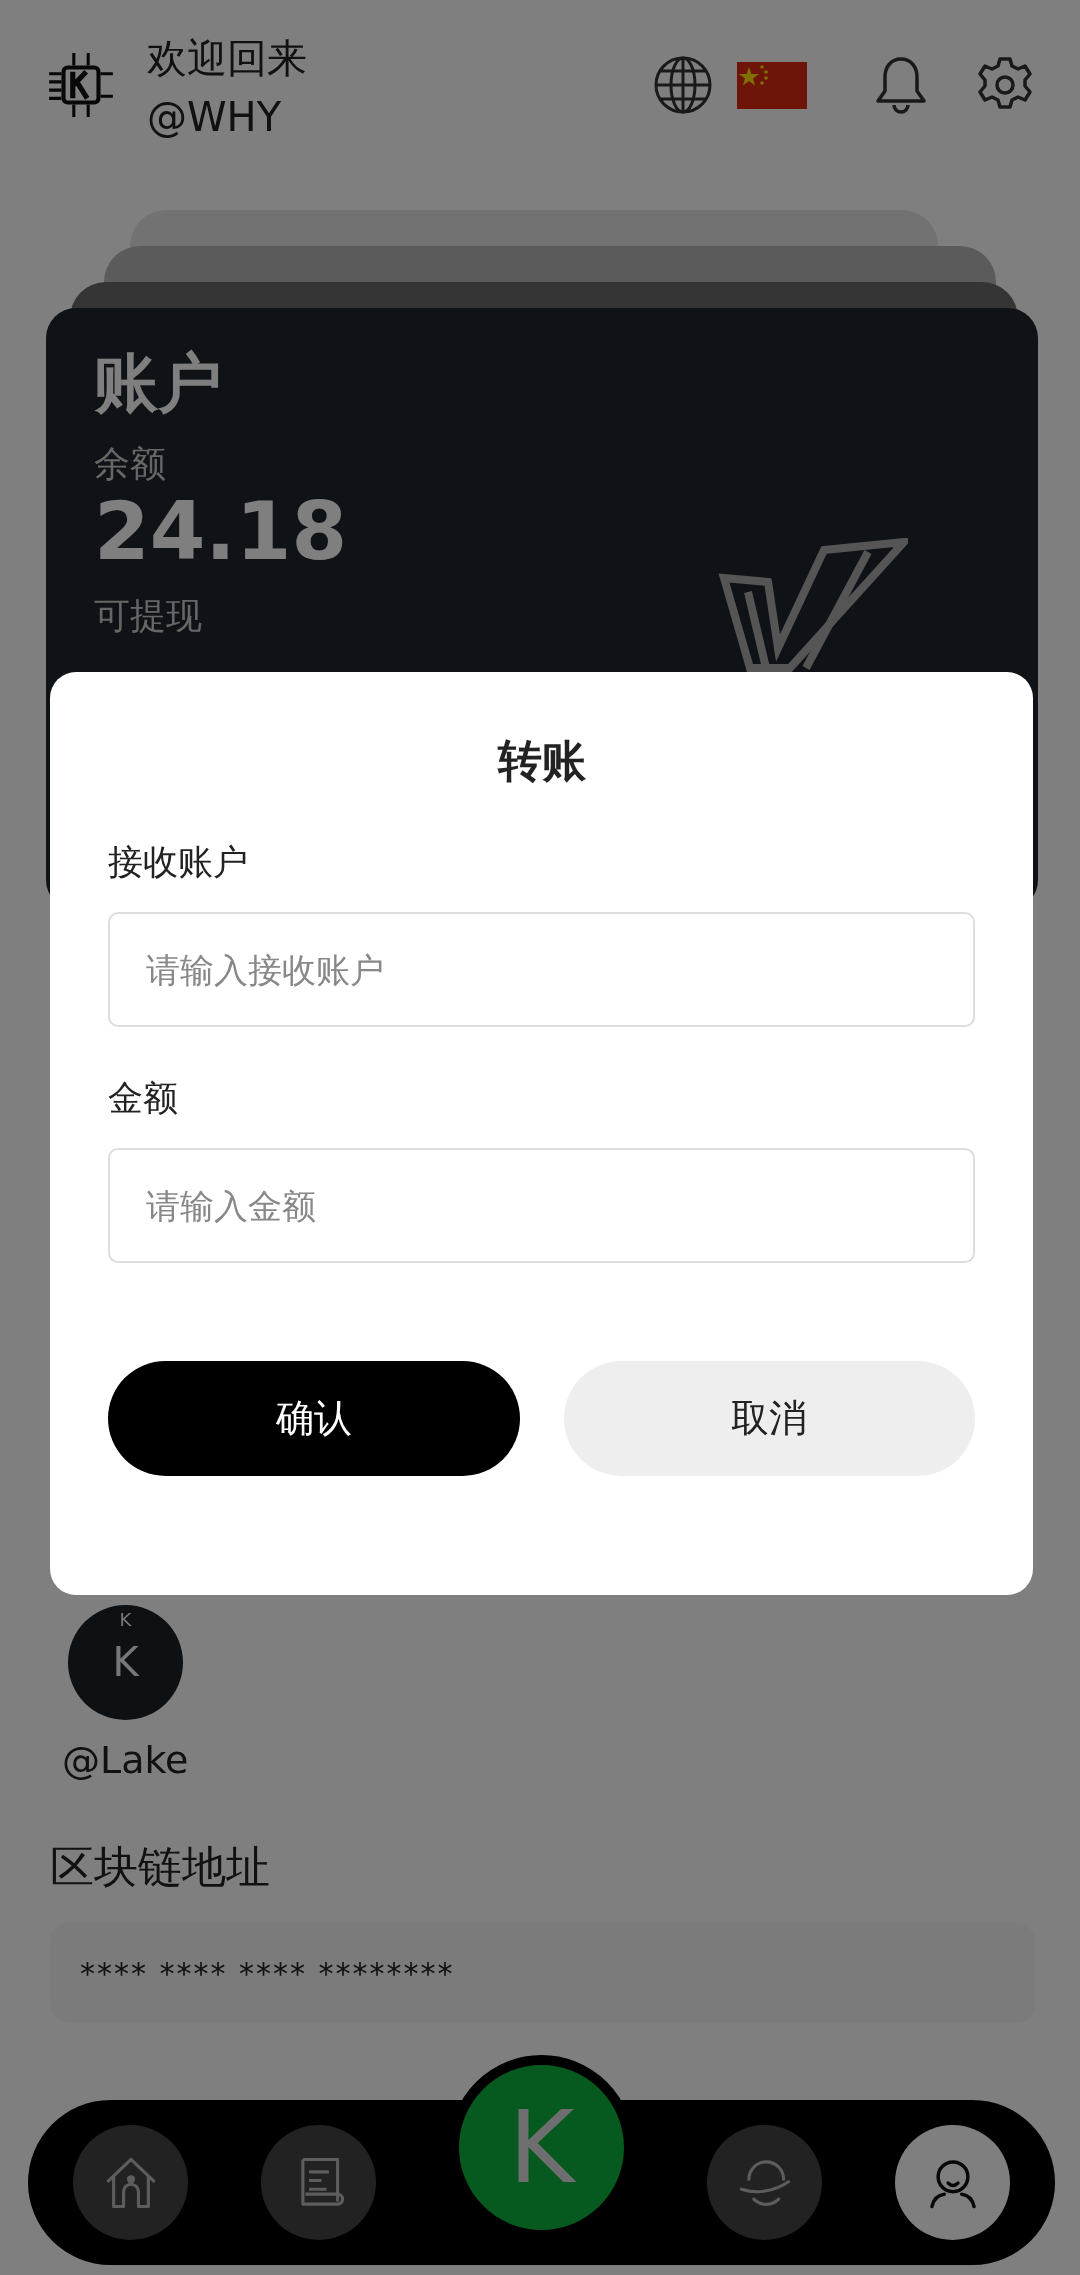 The width and height of the screenshot is (1080, 2275). What do you see at coordinates (541, 1205) in the screenshot?
I see `input-field: 请输入金额` at bounding box center [541, 1205].